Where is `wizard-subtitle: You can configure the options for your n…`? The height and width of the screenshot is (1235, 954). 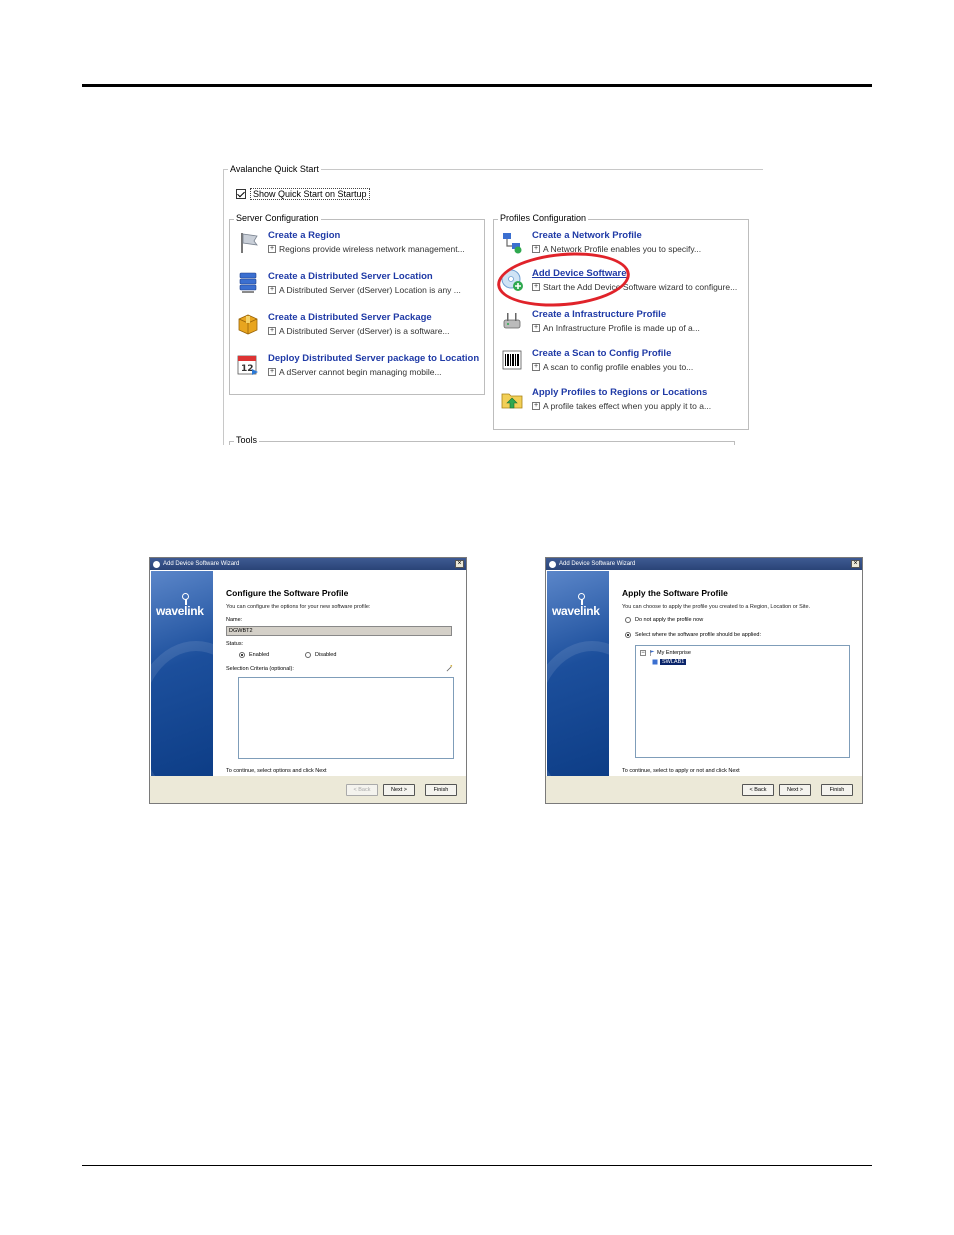
wizard-subtitle: You can configure the options for your n… is located at coordinates (298, 607).